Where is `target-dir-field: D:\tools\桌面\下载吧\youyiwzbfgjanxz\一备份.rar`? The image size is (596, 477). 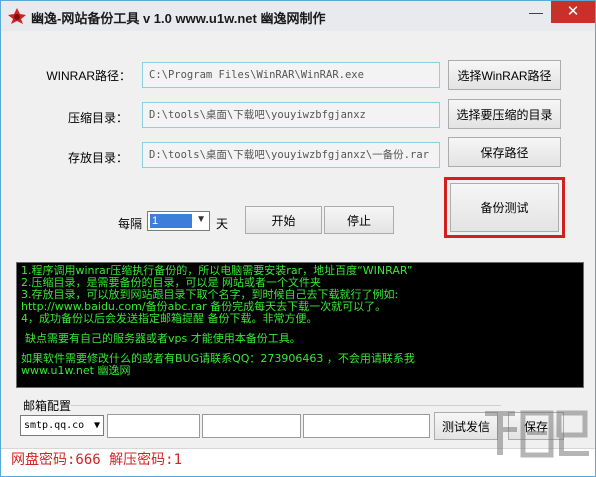 target-dir-field: D:\tools\桌面\下载吧\youyiwzbfgjanxz\一备份.rar is located at coordinates (291, 155).